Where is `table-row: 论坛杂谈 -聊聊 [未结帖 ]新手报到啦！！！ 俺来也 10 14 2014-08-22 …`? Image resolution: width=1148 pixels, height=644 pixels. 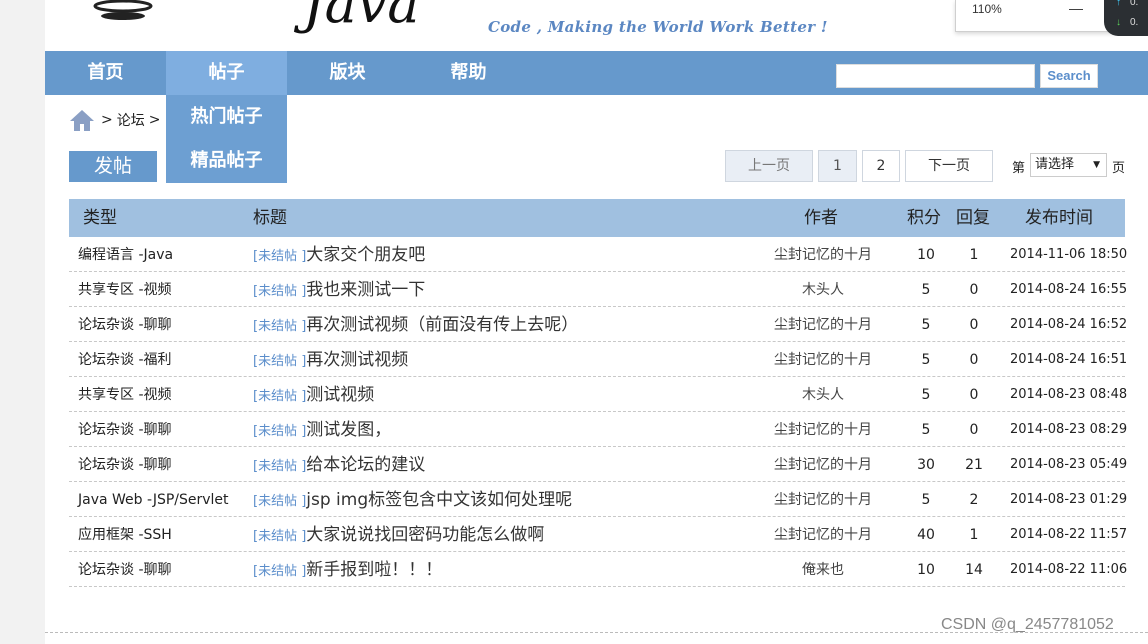 table-row: 论坛杂谈 -聊聊 [未结帖 ]新手报到啦！！！ 俺来也 10 14 2014-08-22 … is located at coordinates (598, 570).